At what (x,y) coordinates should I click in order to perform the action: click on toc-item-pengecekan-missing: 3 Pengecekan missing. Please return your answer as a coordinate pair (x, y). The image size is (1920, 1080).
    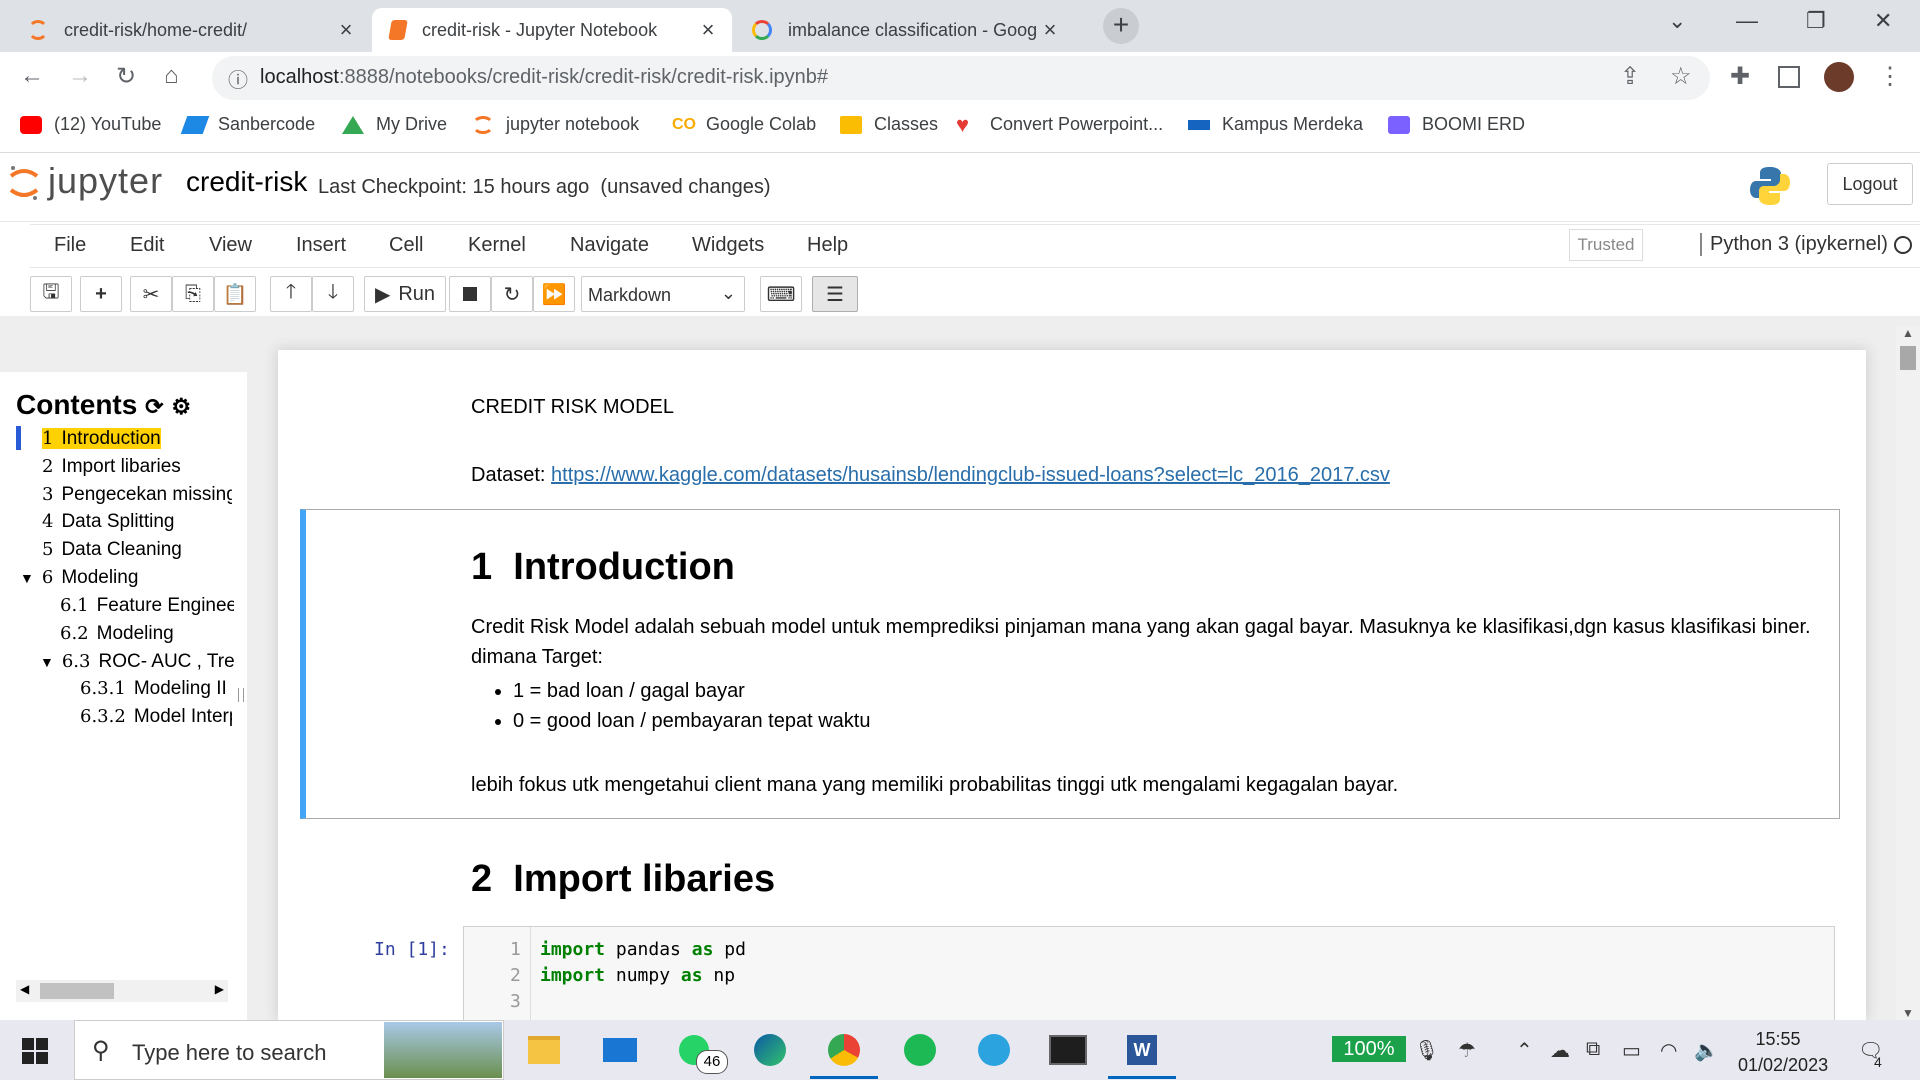
    Looking at the image, I should click on (137, 495).